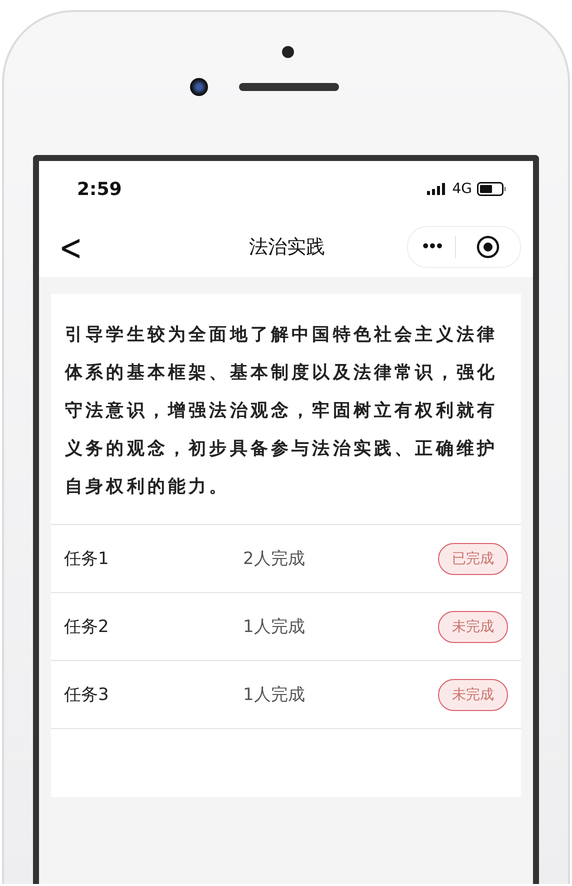 This screenshot has width=572, height=886. I want to click on task-name: 任务1, so click(87, 559).